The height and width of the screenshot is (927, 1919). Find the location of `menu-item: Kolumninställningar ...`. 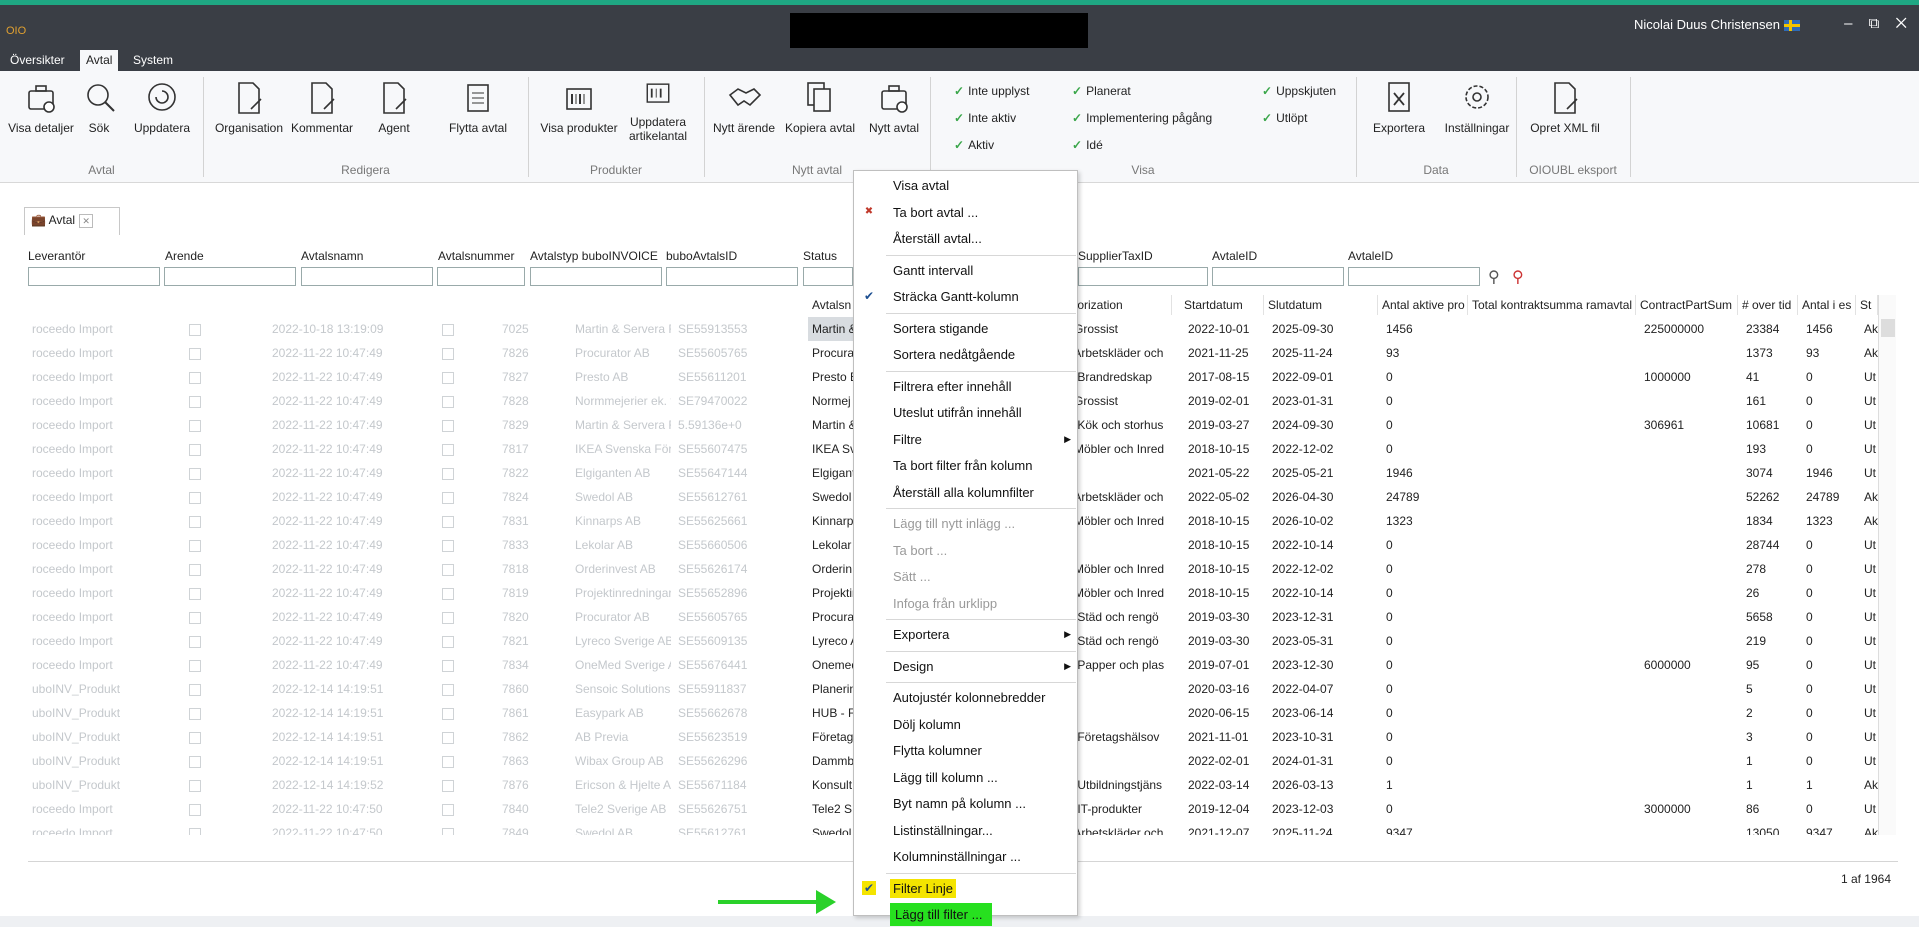

menu-item: Kolumninställningar ... is located at coordinates (965, 856).